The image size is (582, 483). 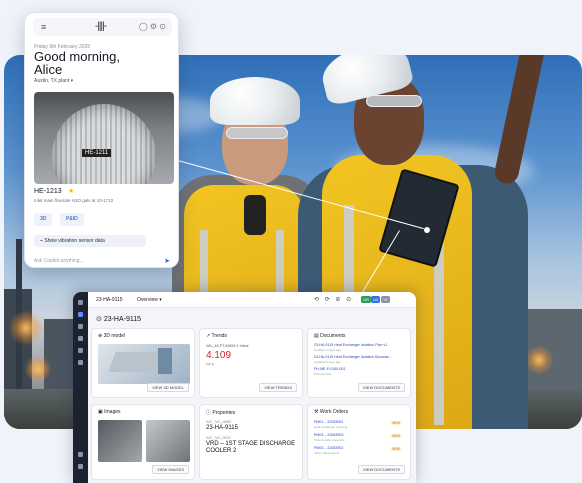 I want to click on vibration-label: Show vibration sensor data, so click(x=74, y=241).